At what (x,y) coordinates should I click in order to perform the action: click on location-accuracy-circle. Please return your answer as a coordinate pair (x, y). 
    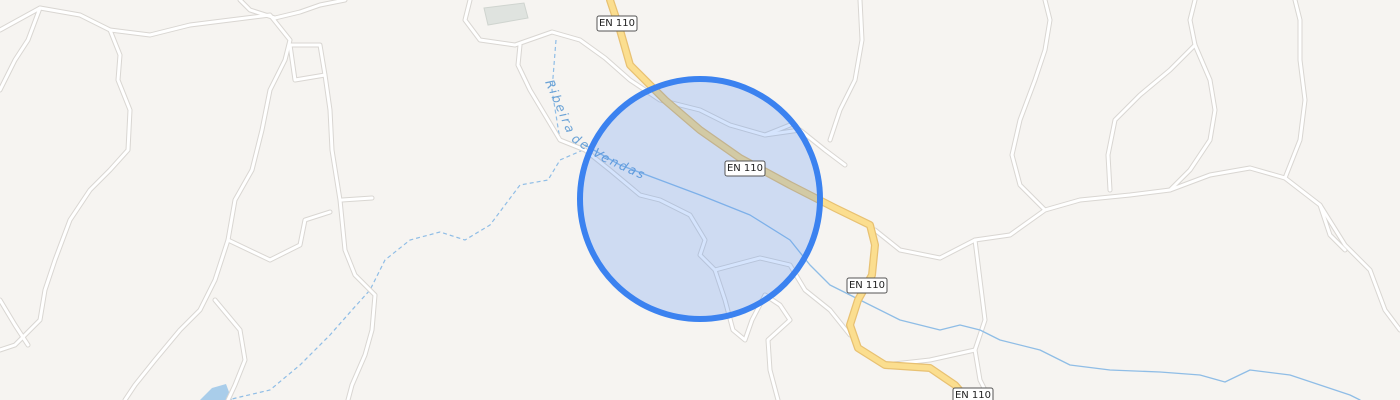
    Looking at the image, I should click on (700, 199).